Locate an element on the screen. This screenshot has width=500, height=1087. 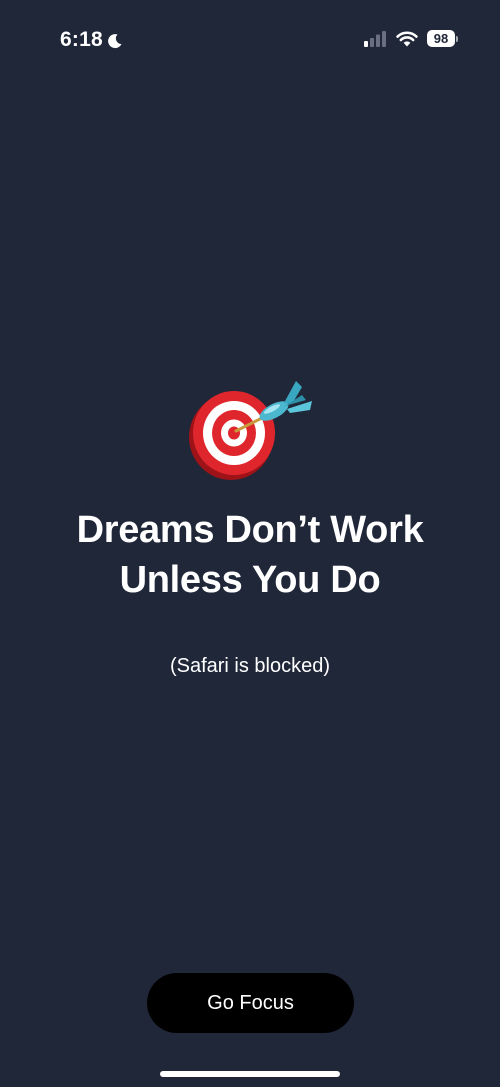
blocked-app-notice: (Safari is blocked) is located at coordinates (250, 666).